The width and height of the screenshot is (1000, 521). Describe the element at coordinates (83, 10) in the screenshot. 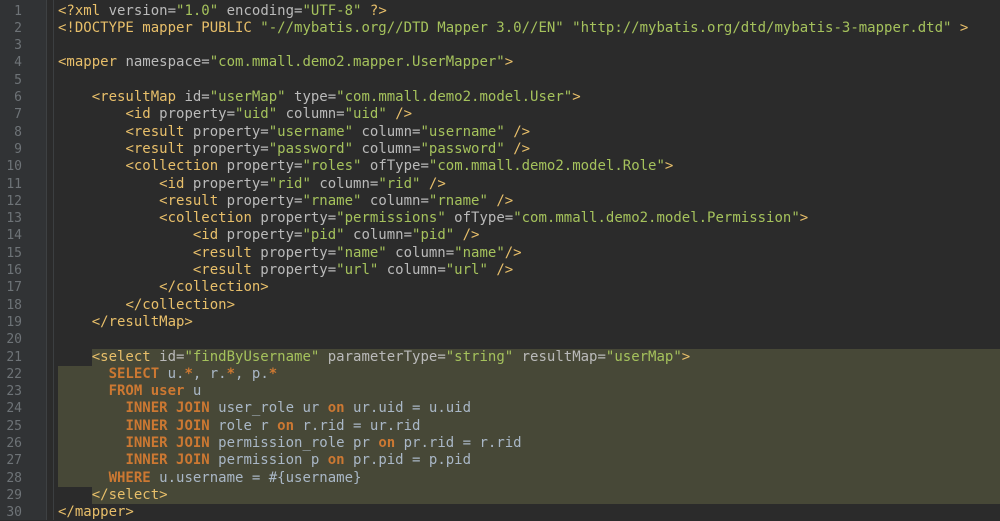

I see `token-tag: <?xml` at that location.